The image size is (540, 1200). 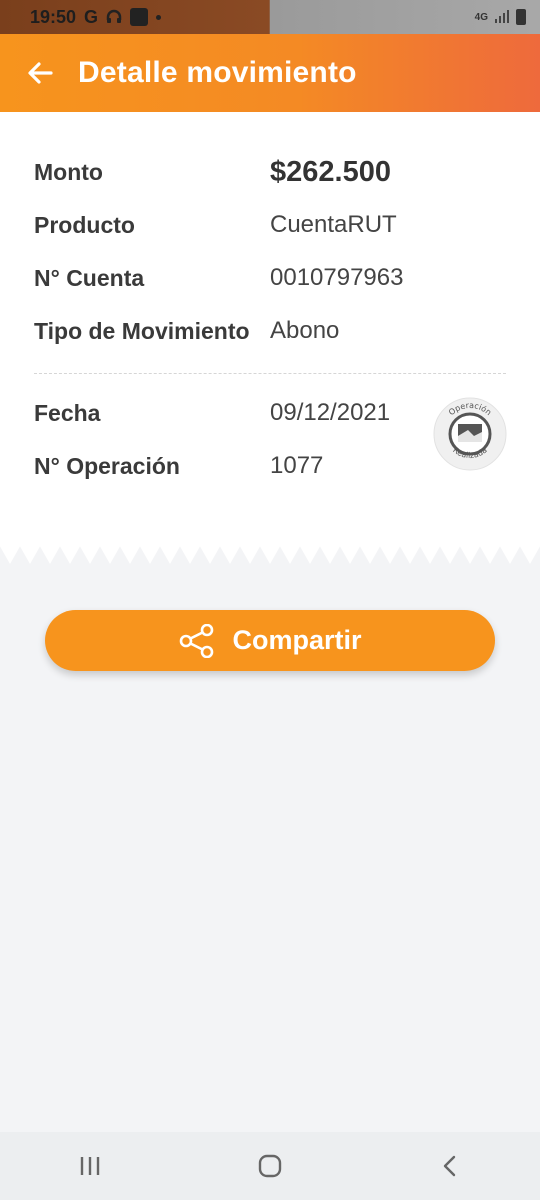 I want to click on signal-icon, so click(x=502, y=17).